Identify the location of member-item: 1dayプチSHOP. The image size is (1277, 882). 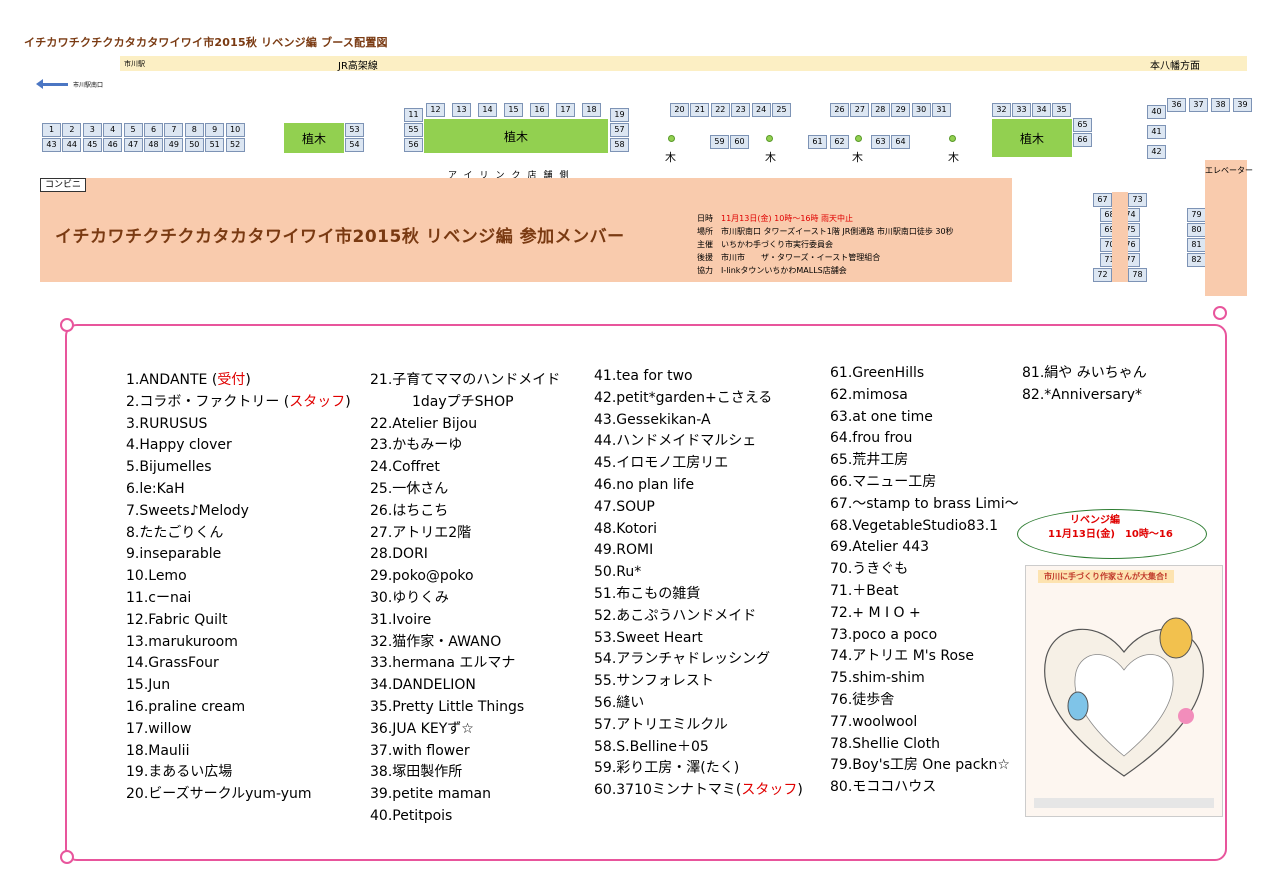
(465, 403).